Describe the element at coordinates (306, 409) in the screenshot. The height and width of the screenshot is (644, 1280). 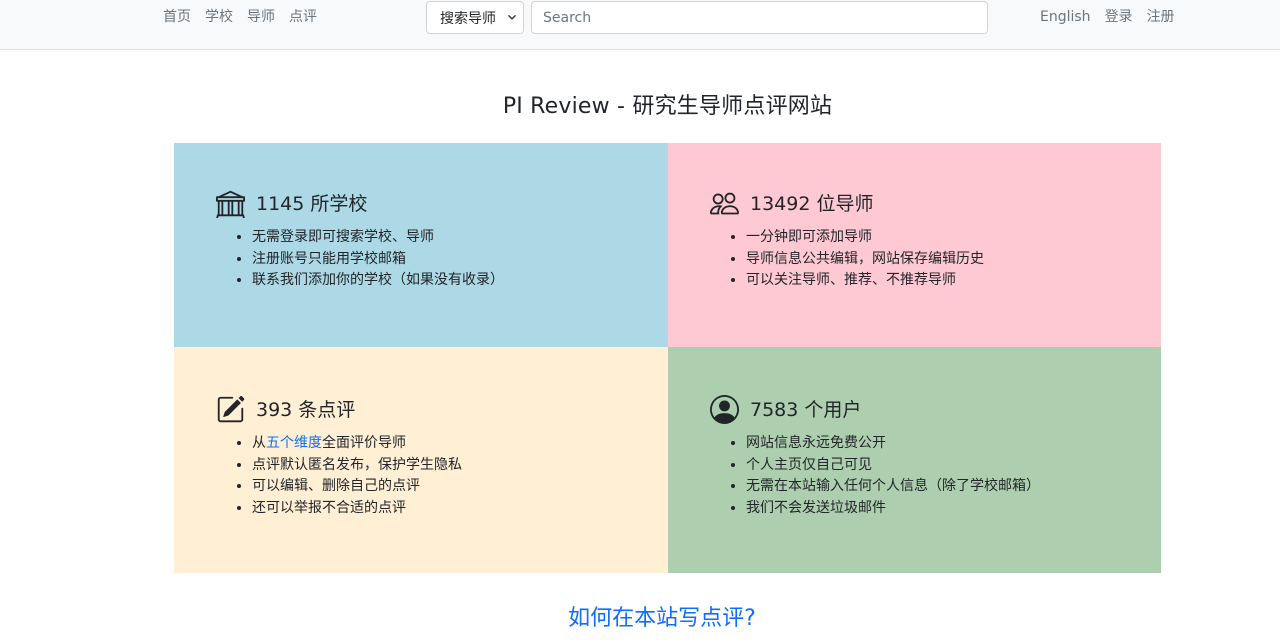
I see `reviews-count-title: 393 条点评` at that location.